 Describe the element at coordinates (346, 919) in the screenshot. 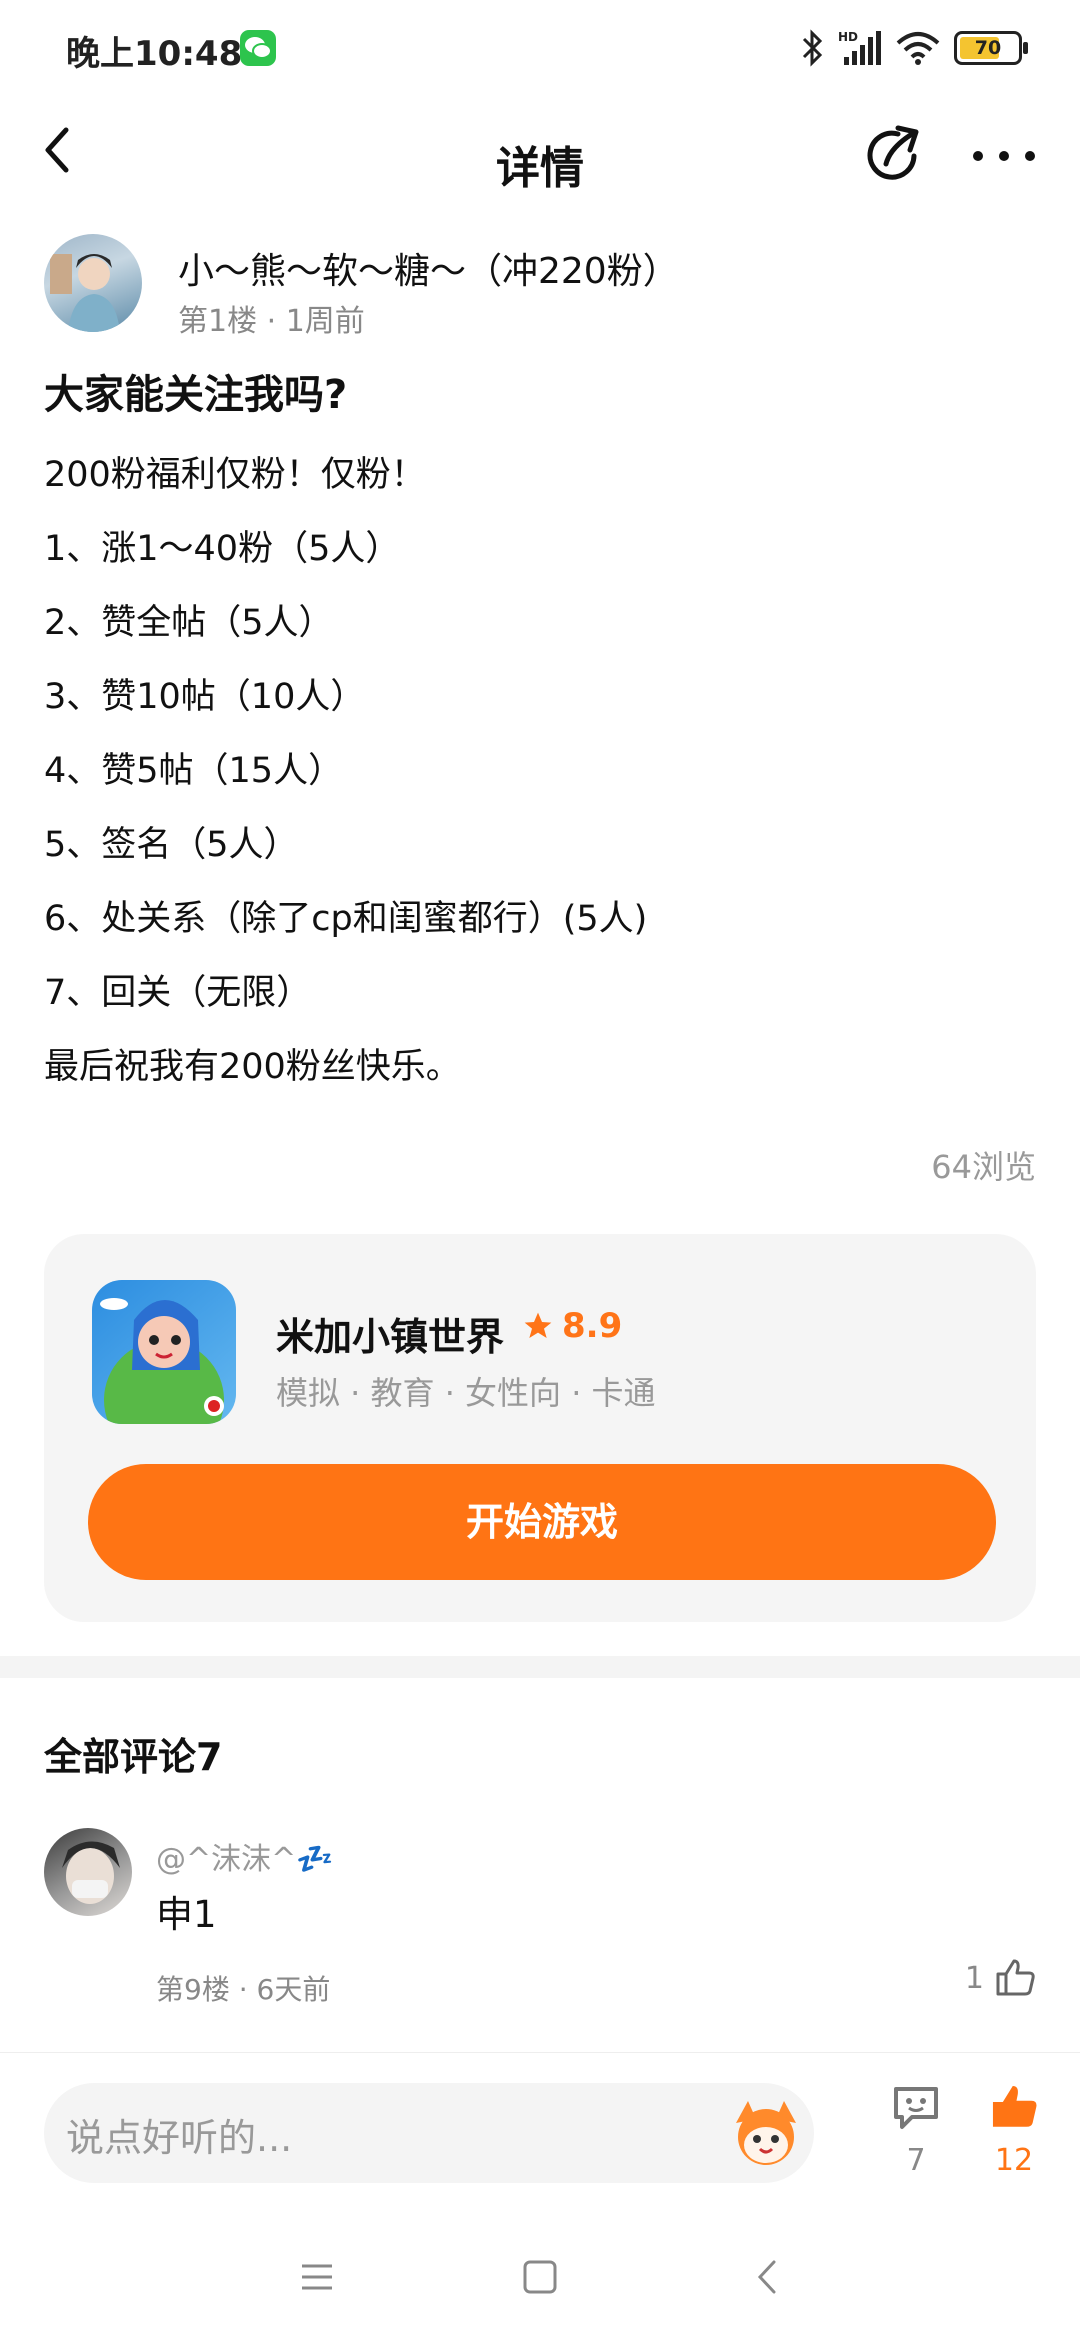

I see `post-line: 6、处关系（除了cp和闺蜜都行）(5人)` at that location.